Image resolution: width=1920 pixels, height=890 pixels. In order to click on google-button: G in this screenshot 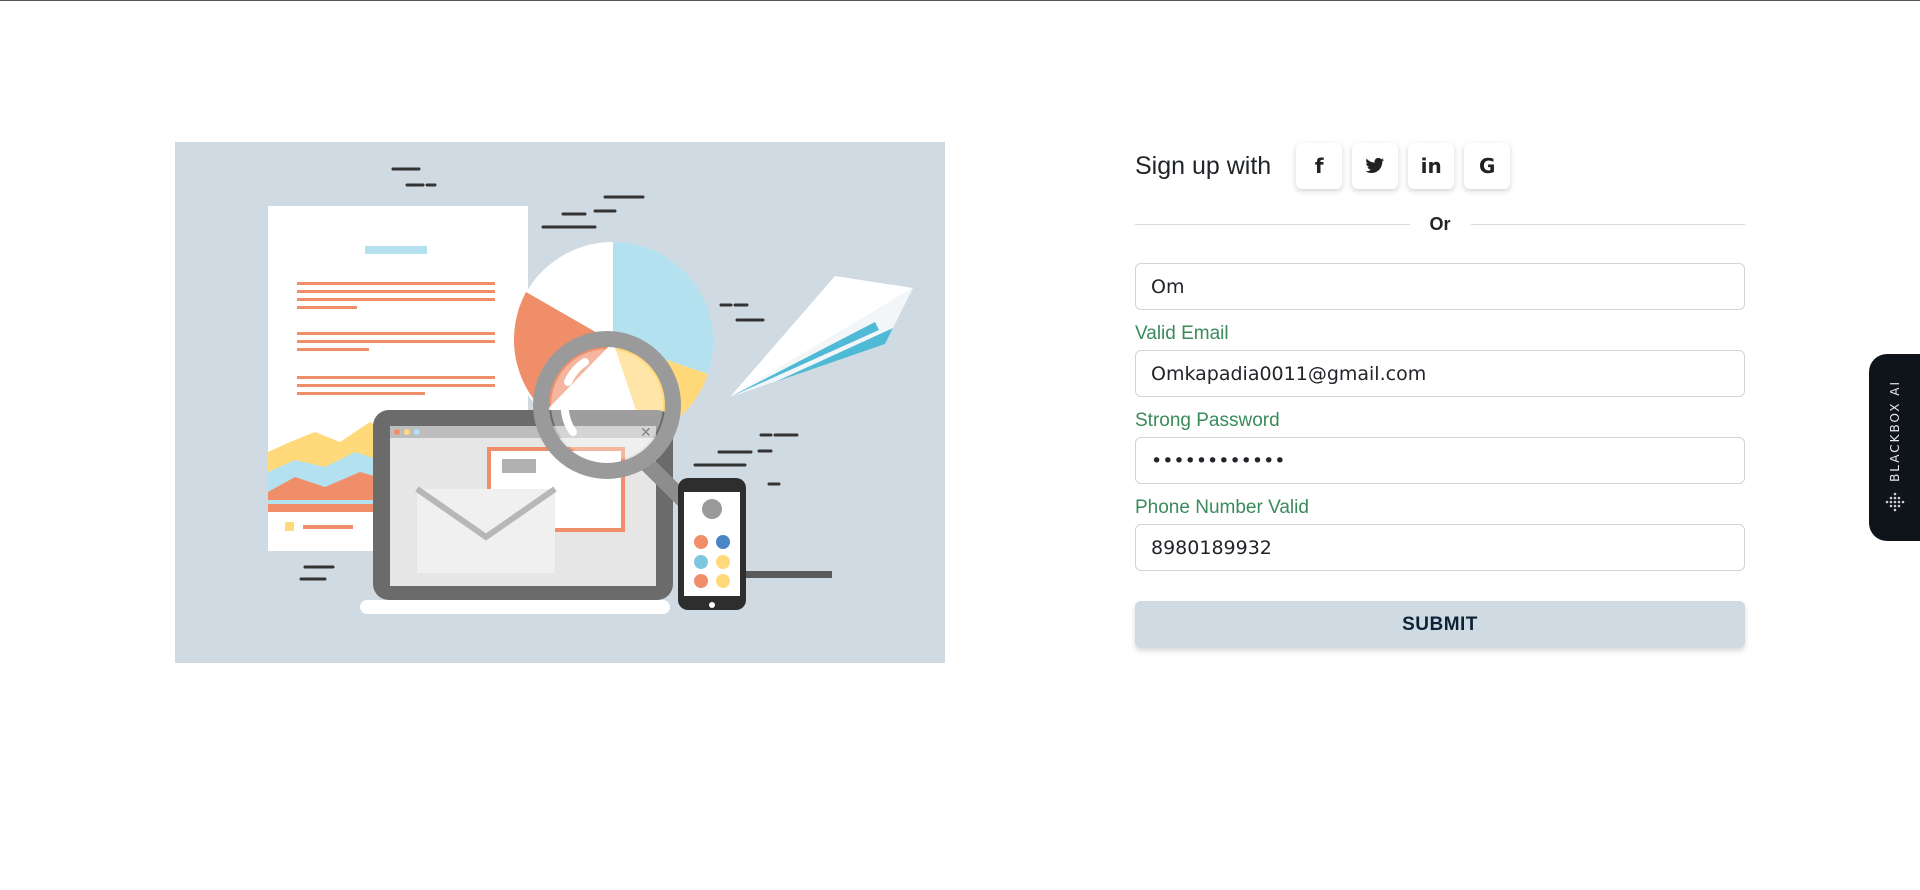, I will do `click(1487, 166)`.